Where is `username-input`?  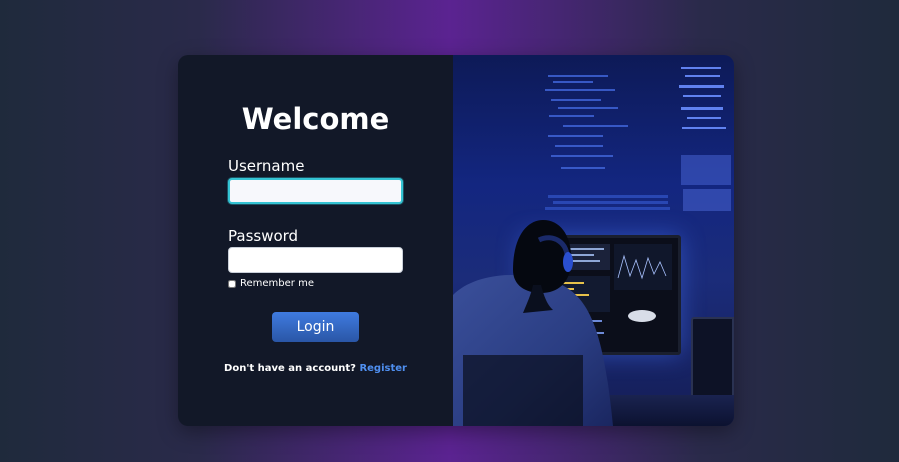 username-input is located at coordinates (315, 191).